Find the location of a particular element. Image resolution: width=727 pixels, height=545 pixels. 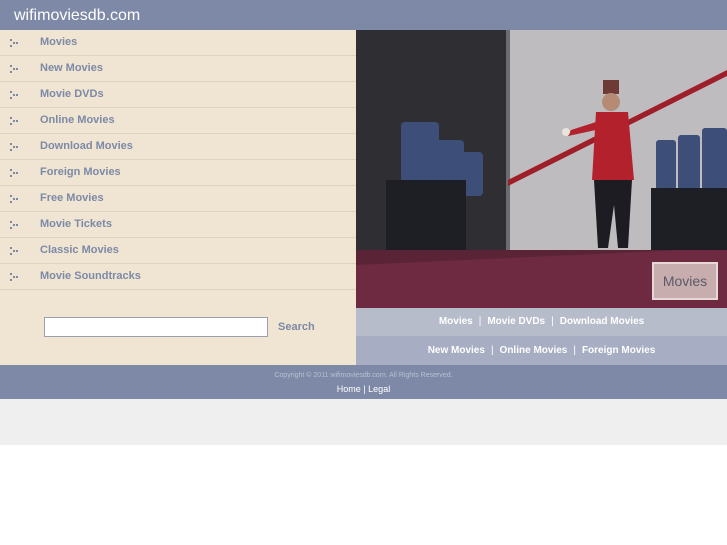

bottom-band is located at coordinates (363, 422).